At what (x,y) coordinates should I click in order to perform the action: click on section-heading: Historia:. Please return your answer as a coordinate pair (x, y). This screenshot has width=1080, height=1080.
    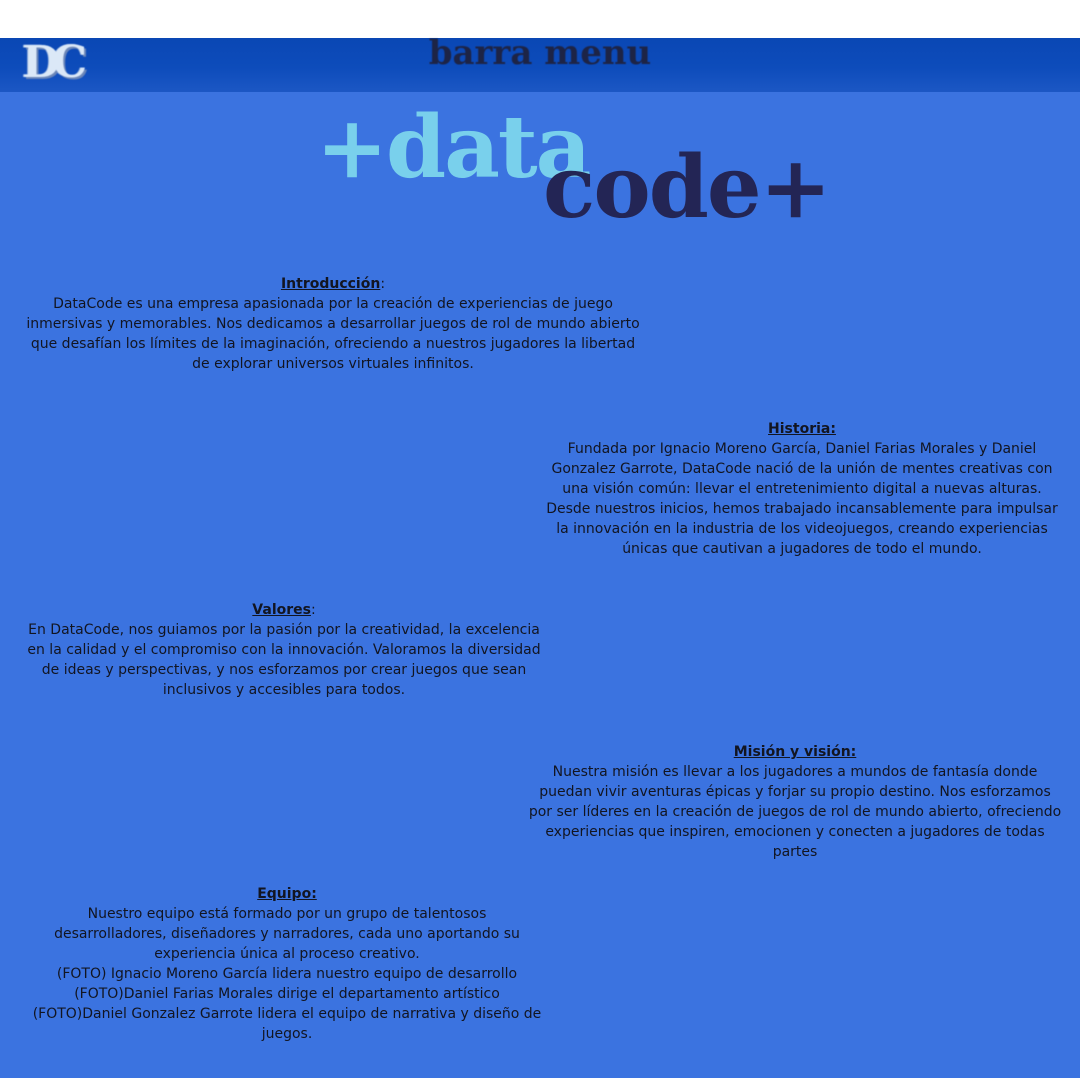
    Looking at the image, I should click on (802, 429).